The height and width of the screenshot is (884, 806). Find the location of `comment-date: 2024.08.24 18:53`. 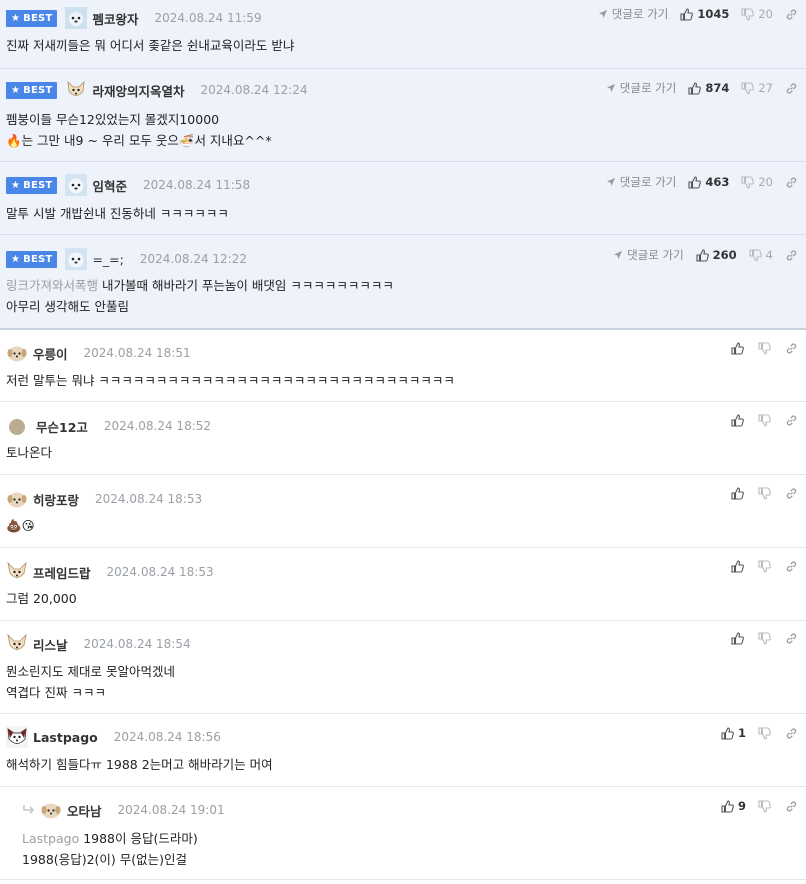

comment-date: 2024.08.24 18:53 is located at coordinates (149, 499).